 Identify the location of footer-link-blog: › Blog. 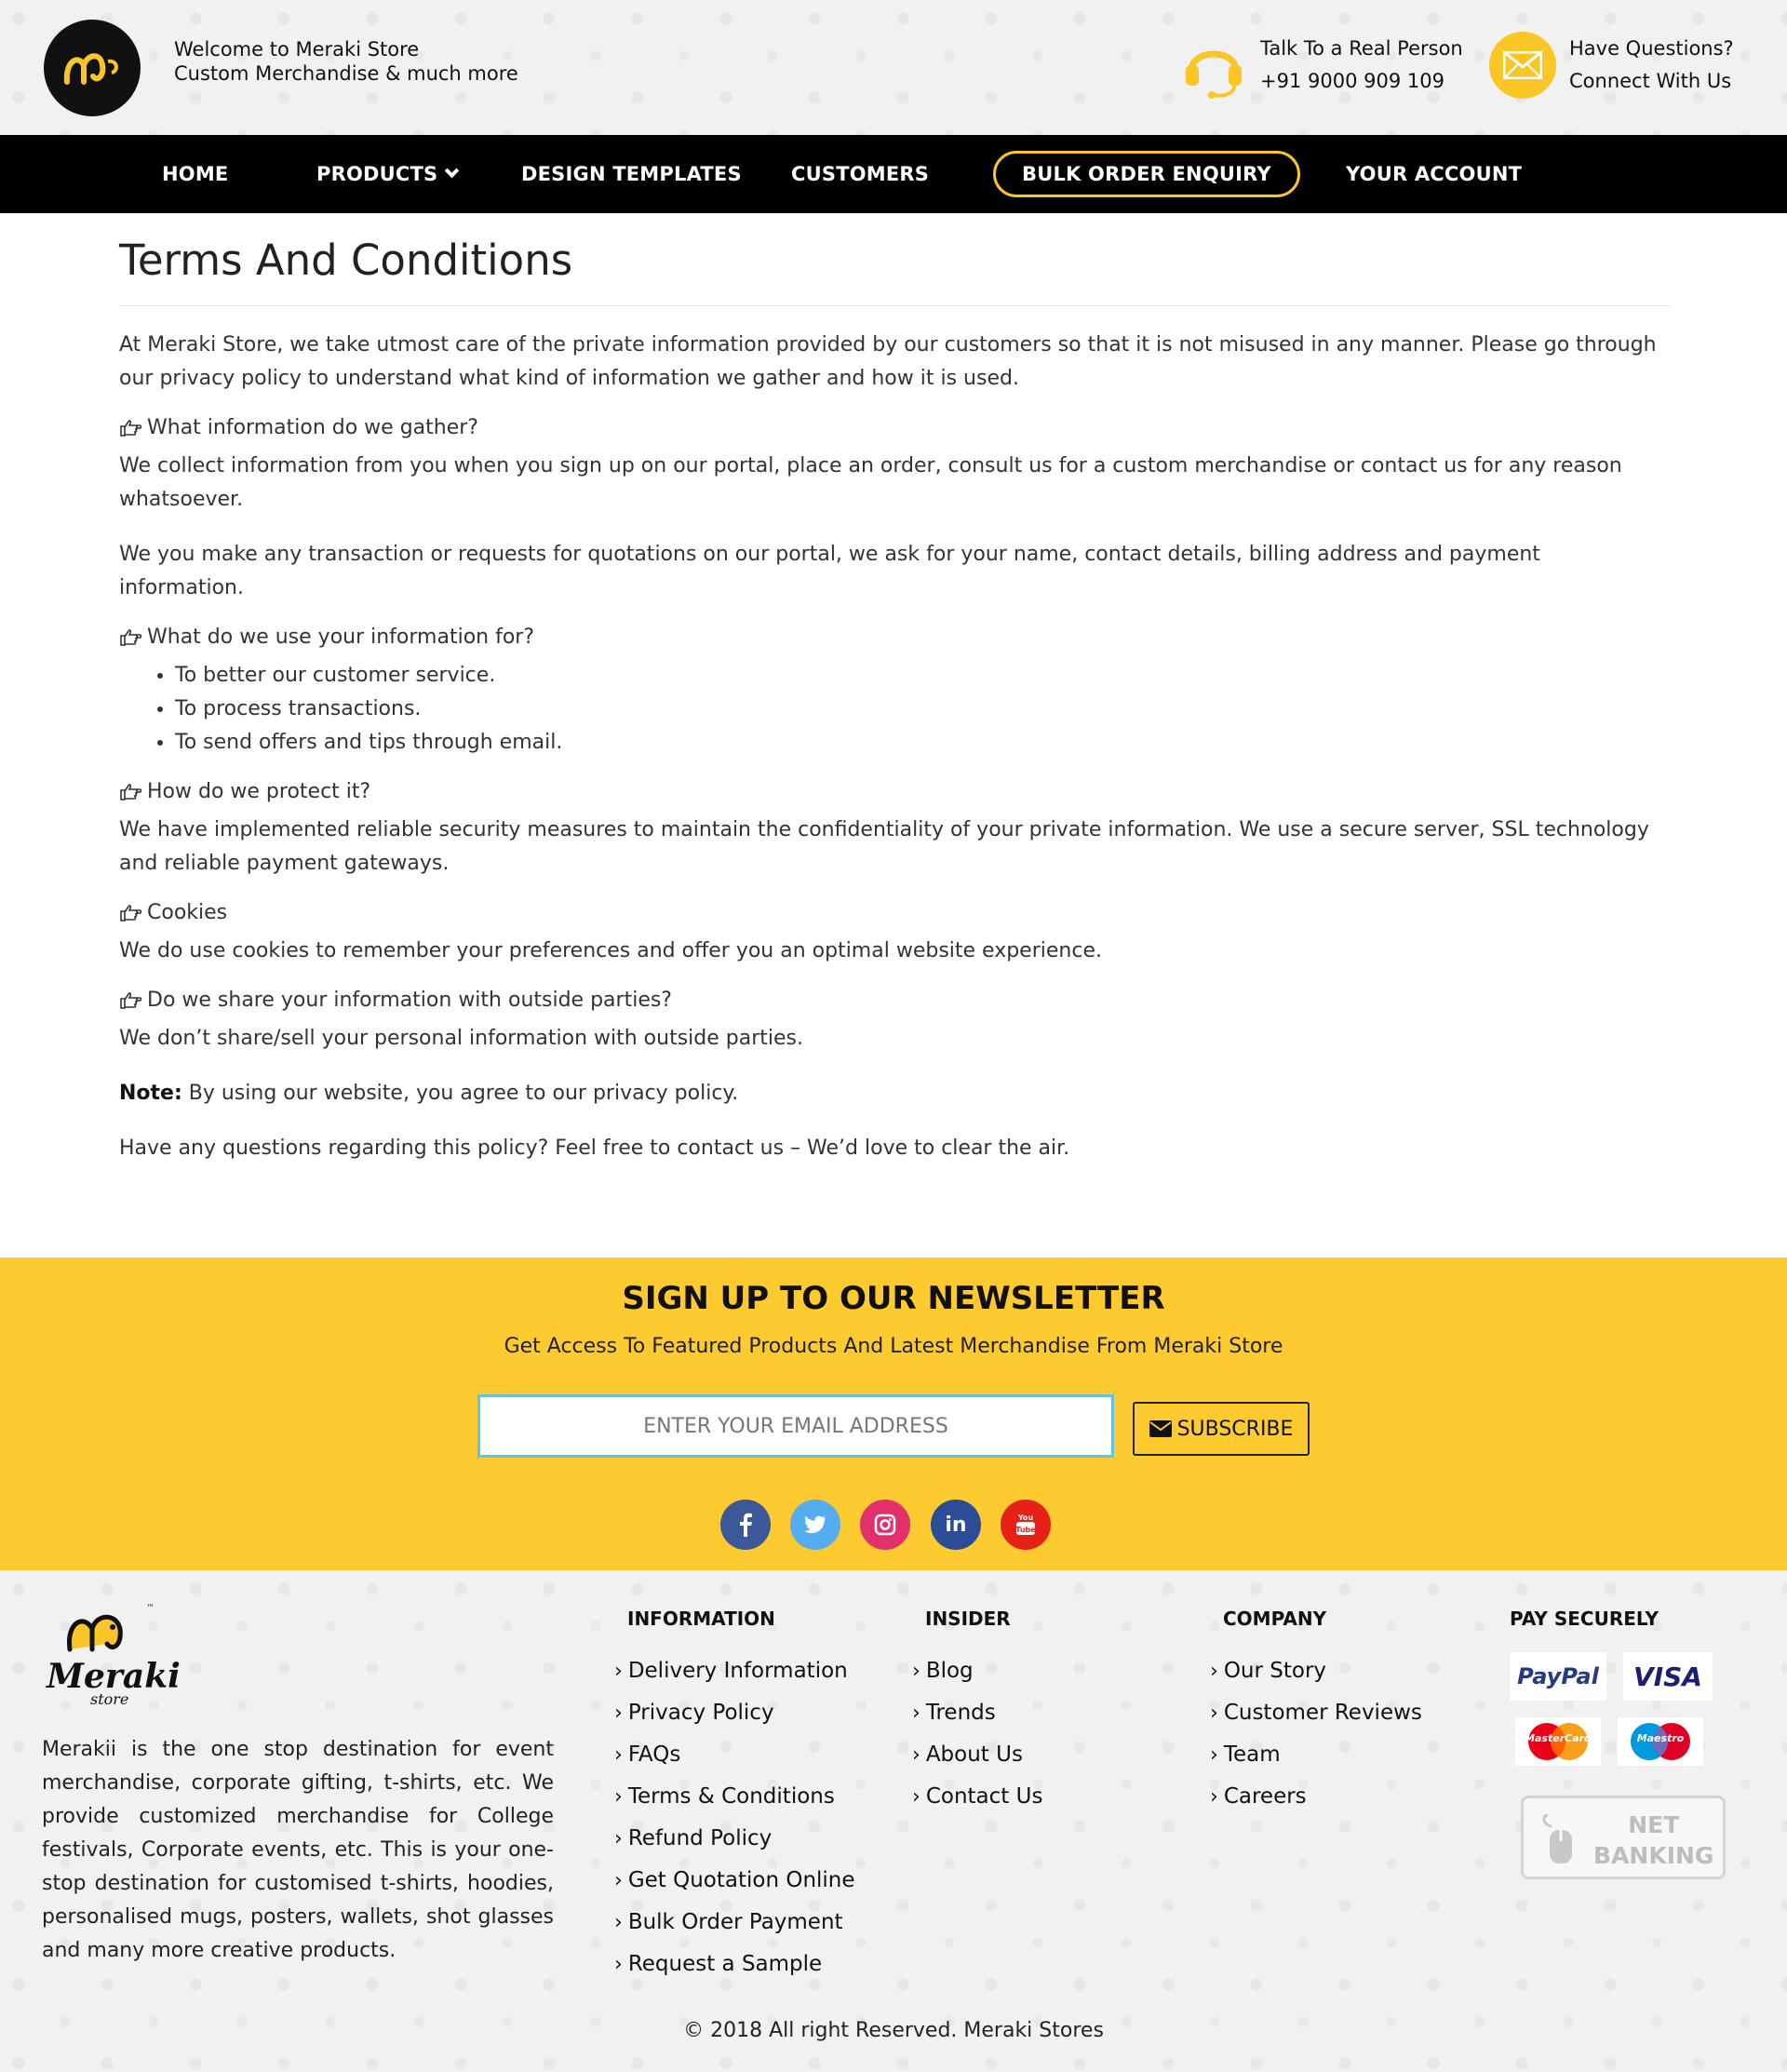
(943, 1671).